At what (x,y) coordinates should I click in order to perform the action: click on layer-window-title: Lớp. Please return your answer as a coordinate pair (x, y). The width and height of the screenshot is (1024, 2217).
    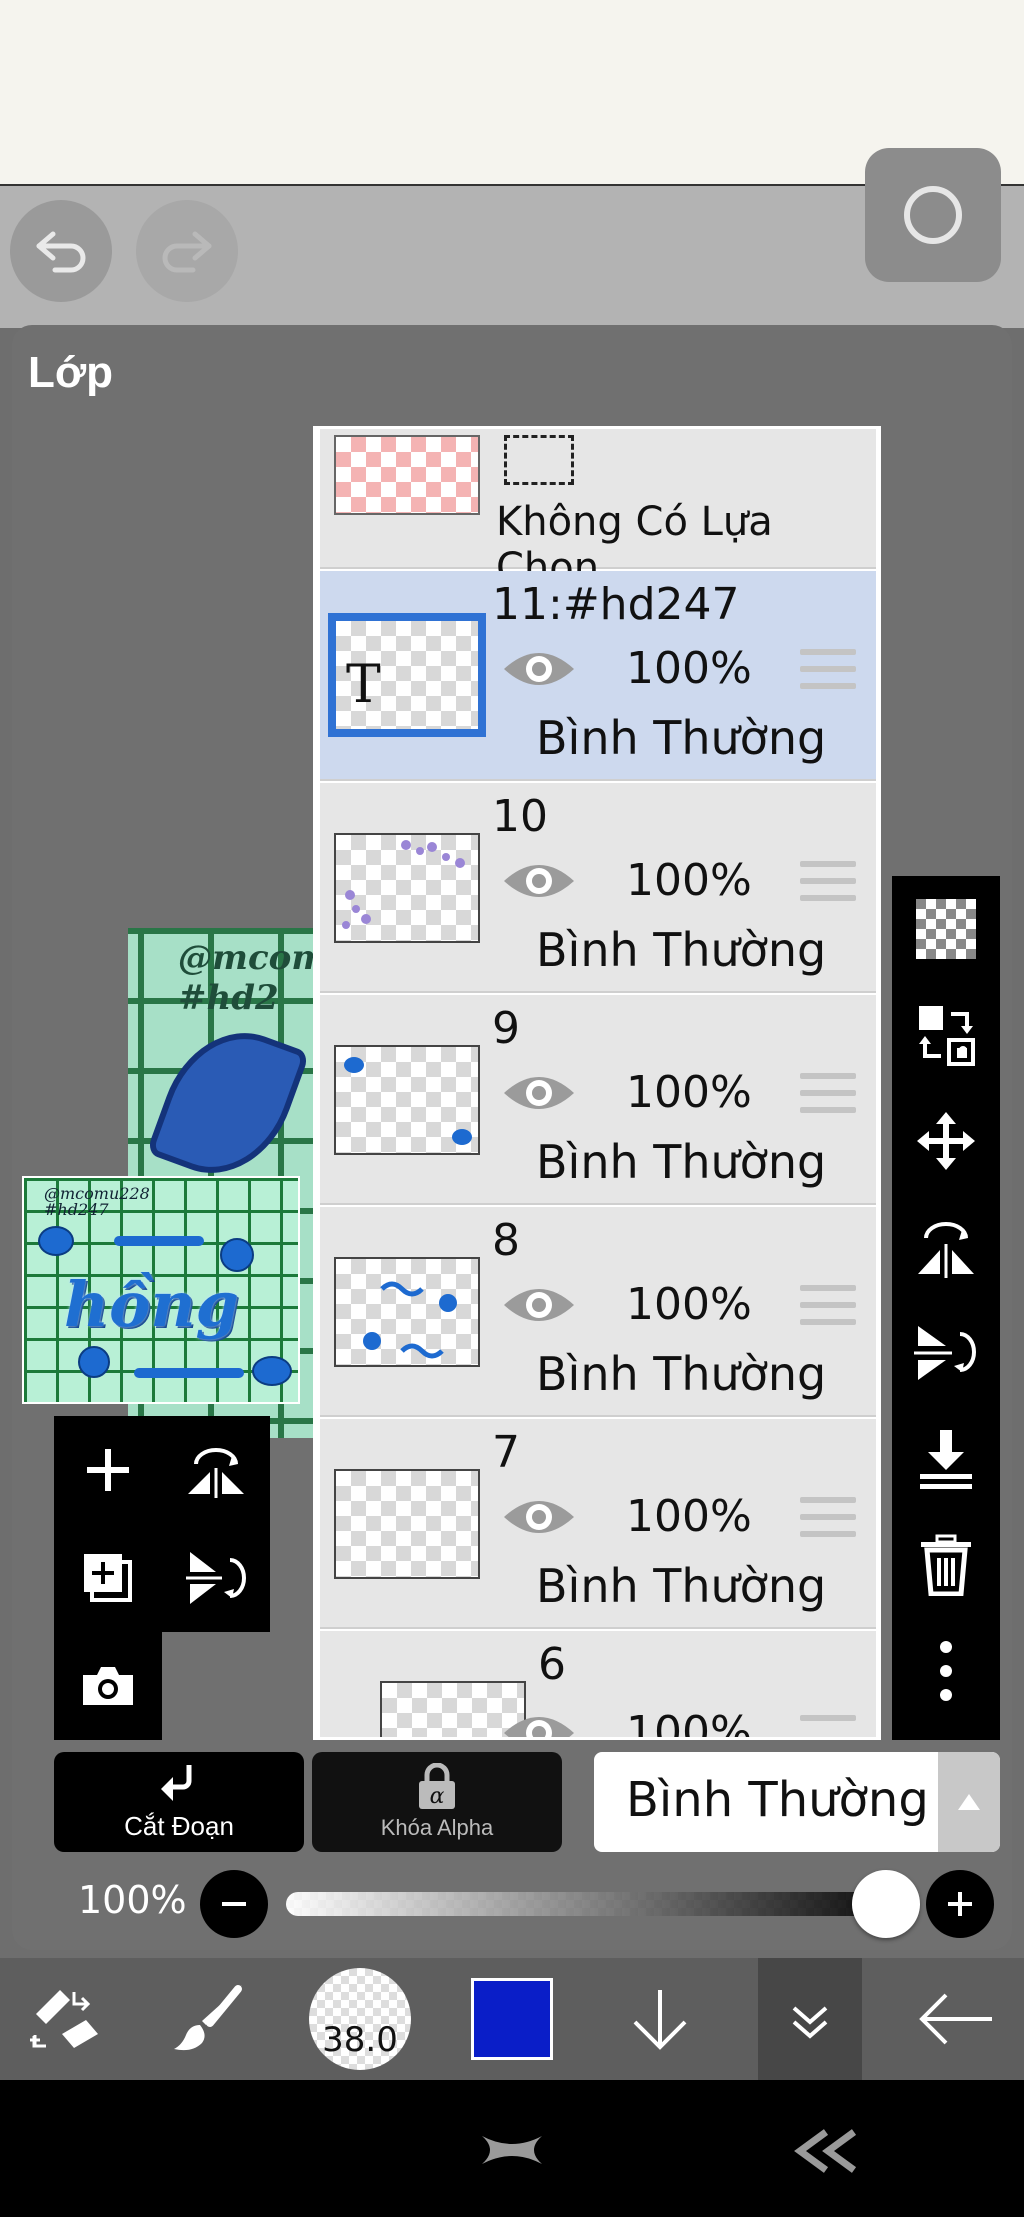
    Looking at the image, I should click on (71, 372).